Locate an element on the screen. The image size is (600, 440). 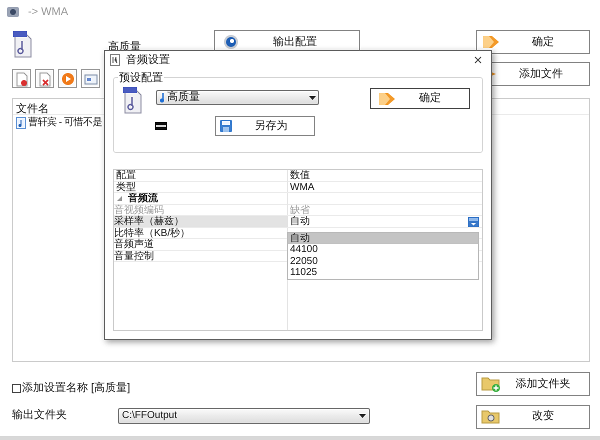
change-button: 改变 is located at coordinates (533, 416).